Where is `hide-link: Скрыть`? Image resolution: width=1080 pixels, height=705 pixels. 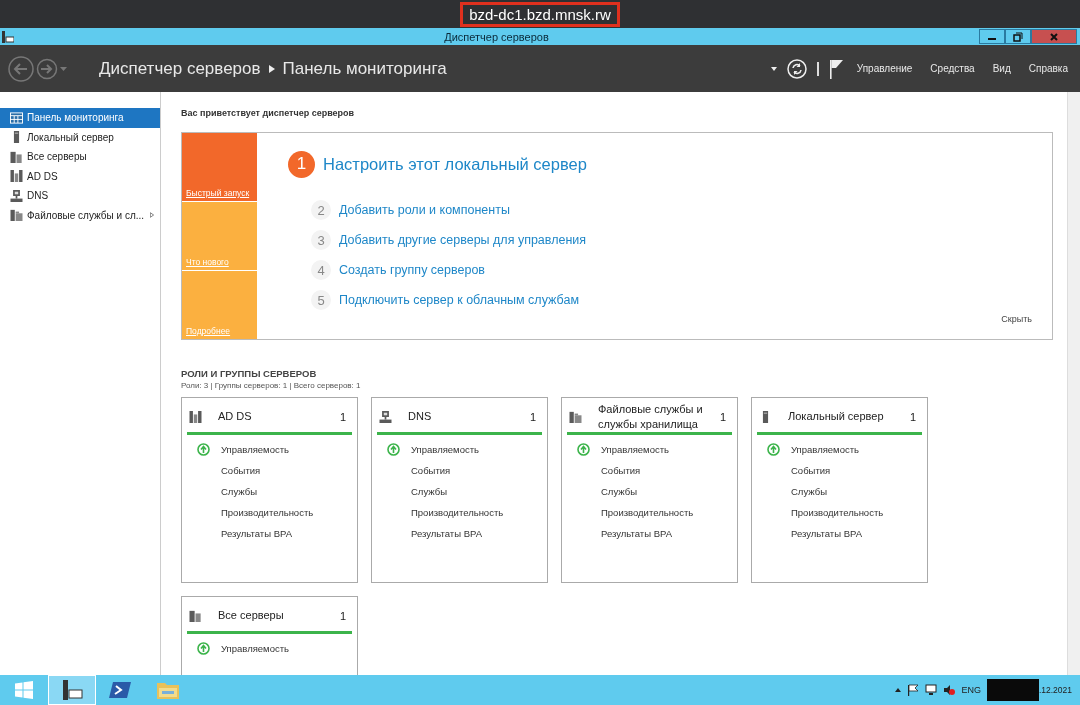
hide-link: Скрыть is located at coordinates (1016, 319).